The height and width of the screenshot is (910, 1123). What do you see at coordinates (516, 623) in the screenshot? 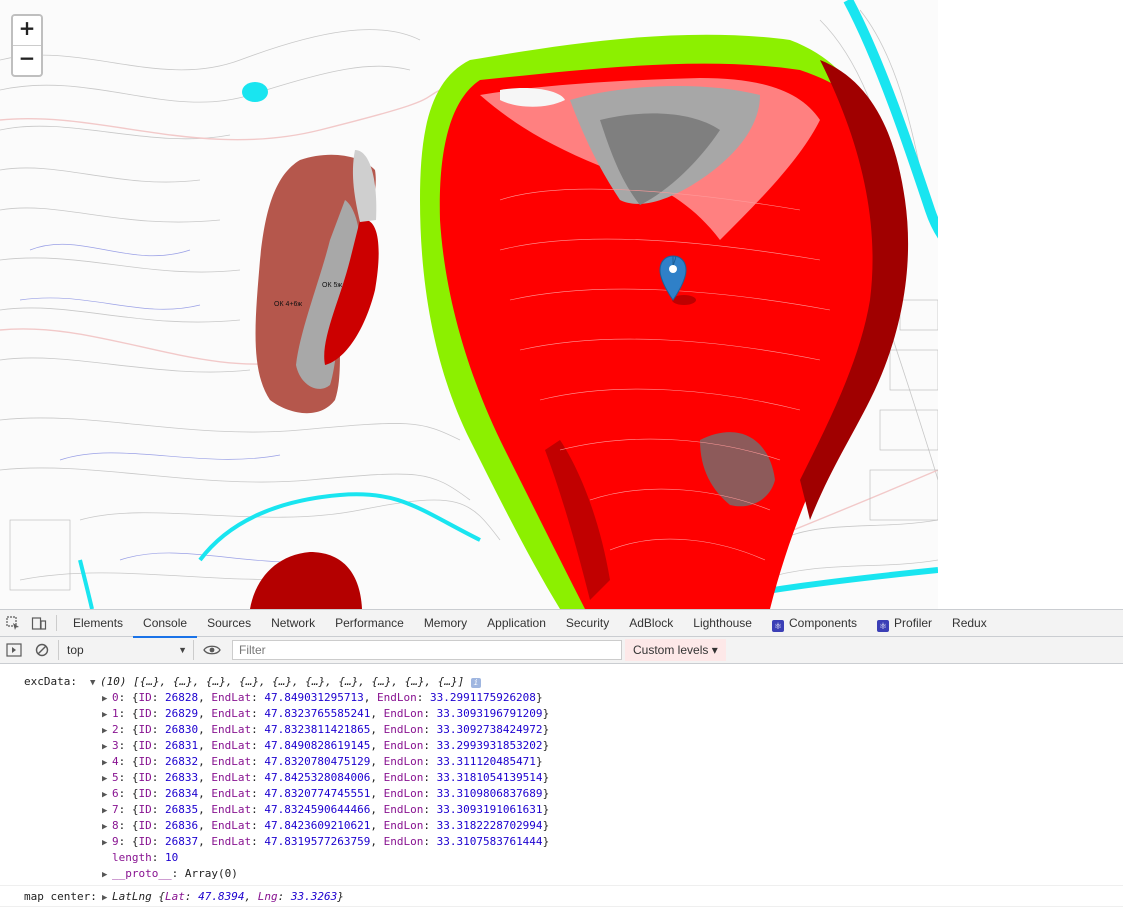
I see `tab-application: Application` at bounding box center [516, 623].